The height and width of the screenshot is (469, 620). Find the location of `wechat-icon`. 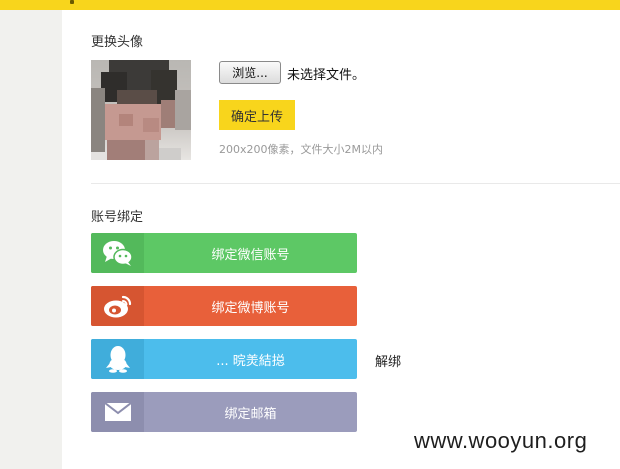

wechat-icon is located at coordinates (117, 253).